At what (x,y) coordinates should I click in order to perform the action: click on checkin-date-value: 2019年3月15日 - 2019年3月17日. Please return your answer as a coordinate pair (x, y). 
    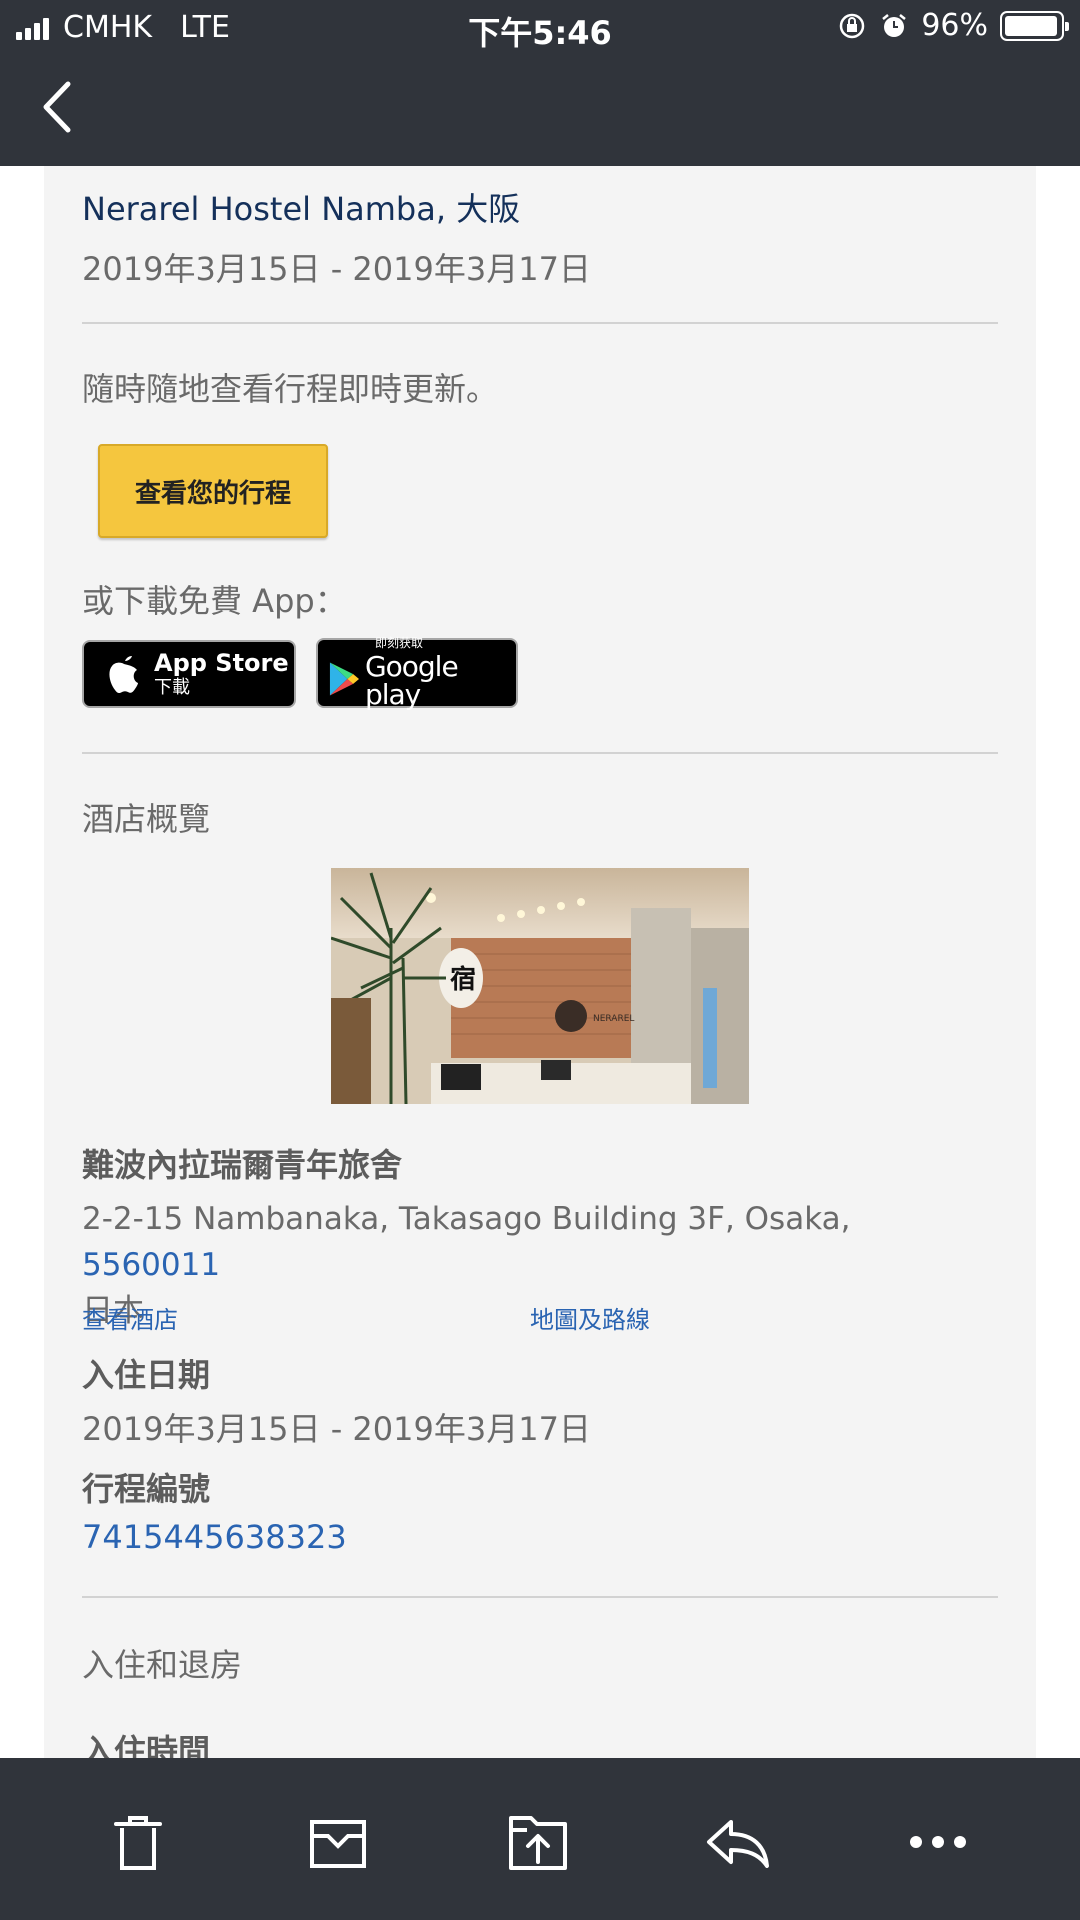
    Looking at the image, I should click on (336, 1429).